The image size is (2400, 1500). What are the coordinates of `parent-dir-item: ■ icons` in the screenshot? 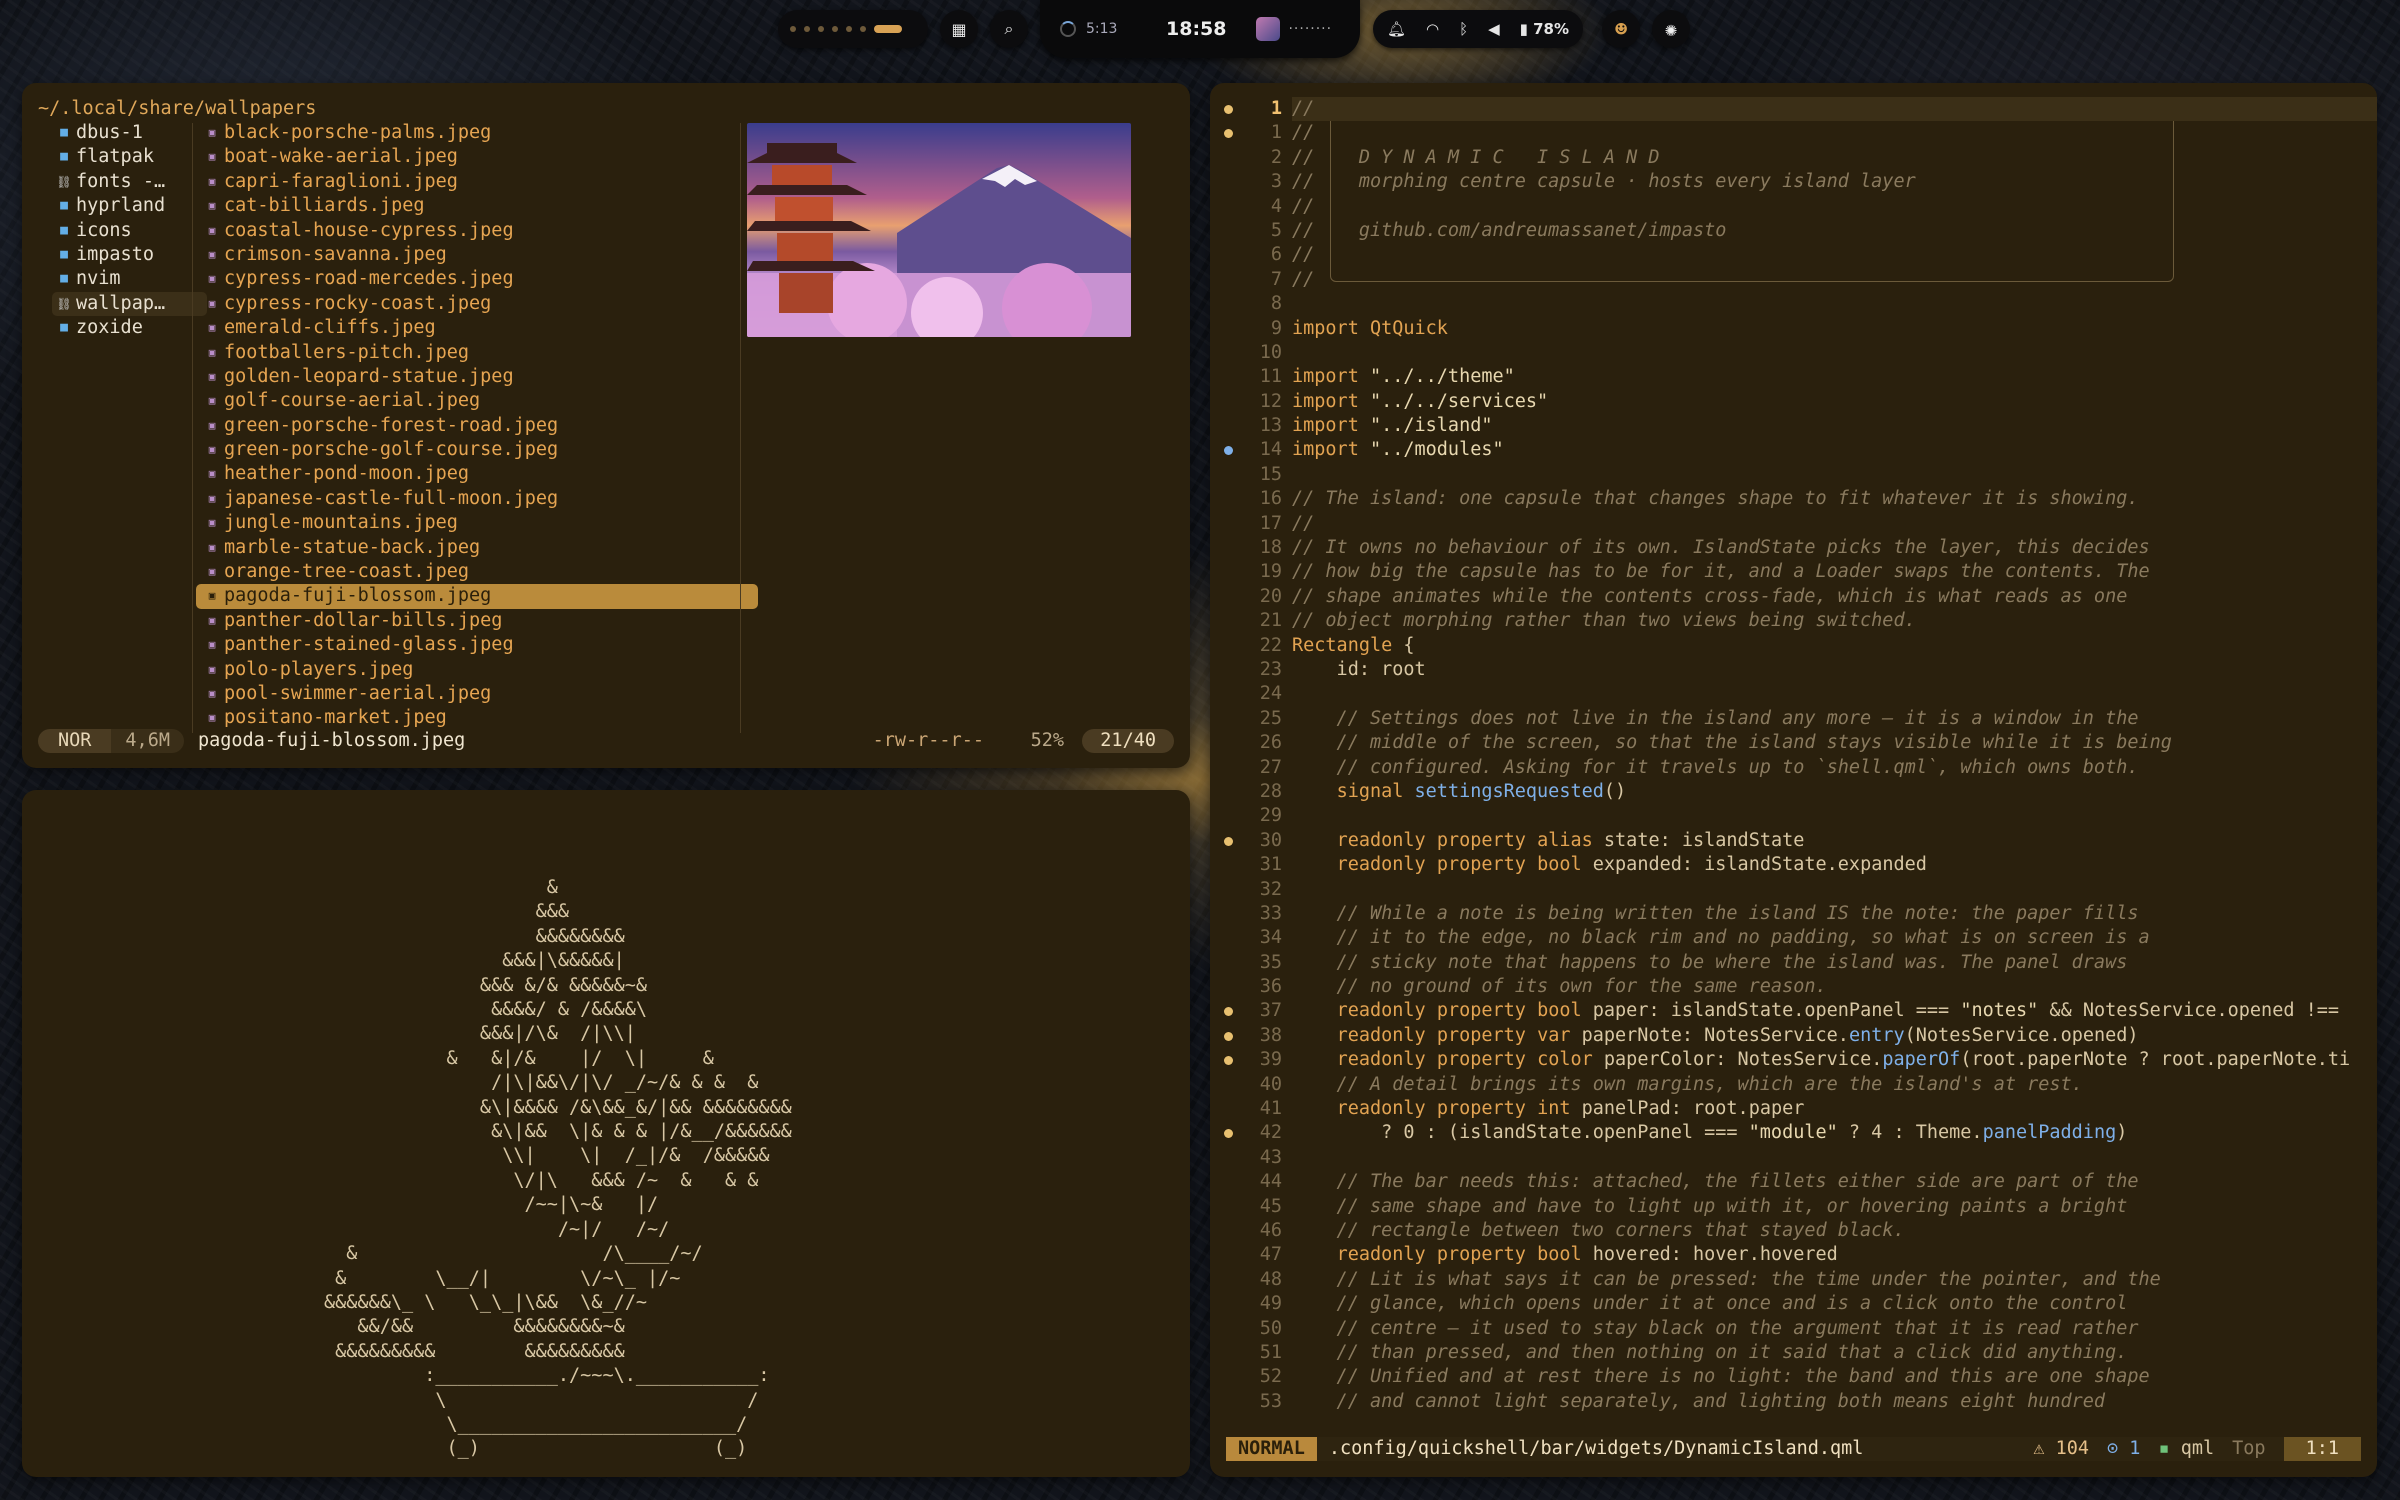 It's located at (129, 231).